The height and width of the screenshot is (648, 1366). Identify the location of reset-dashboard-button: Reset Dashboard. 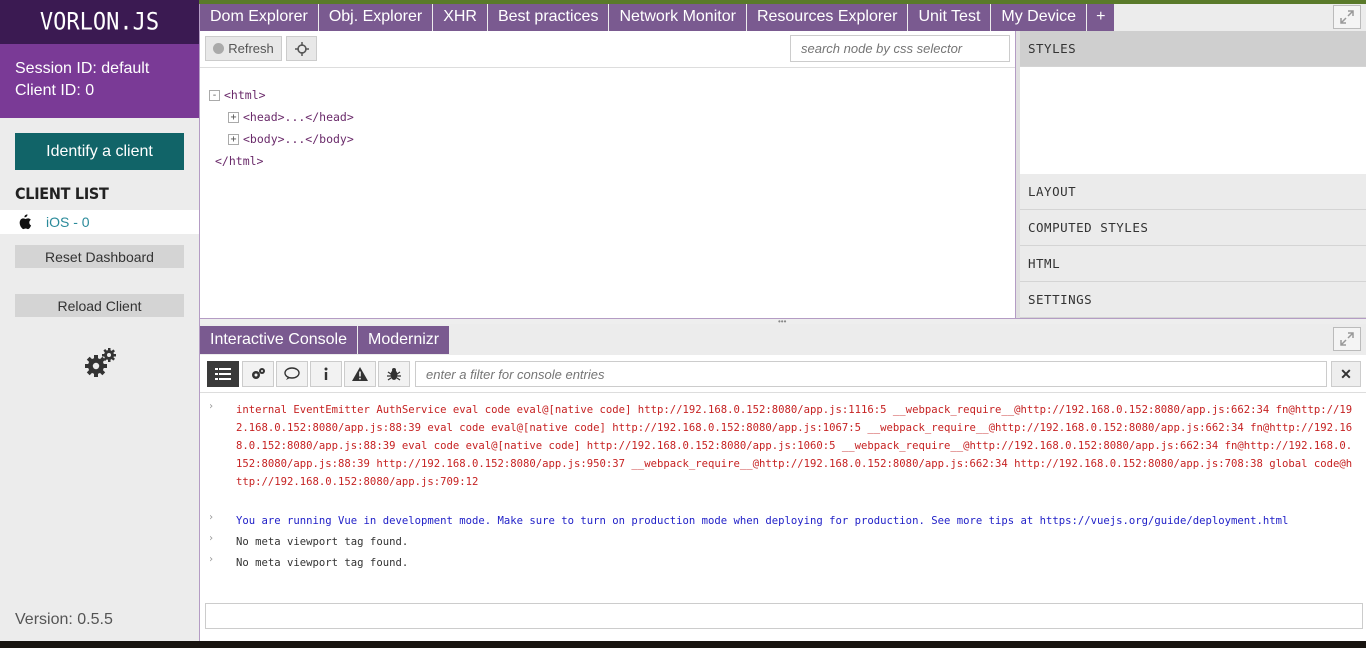
(99, 256).